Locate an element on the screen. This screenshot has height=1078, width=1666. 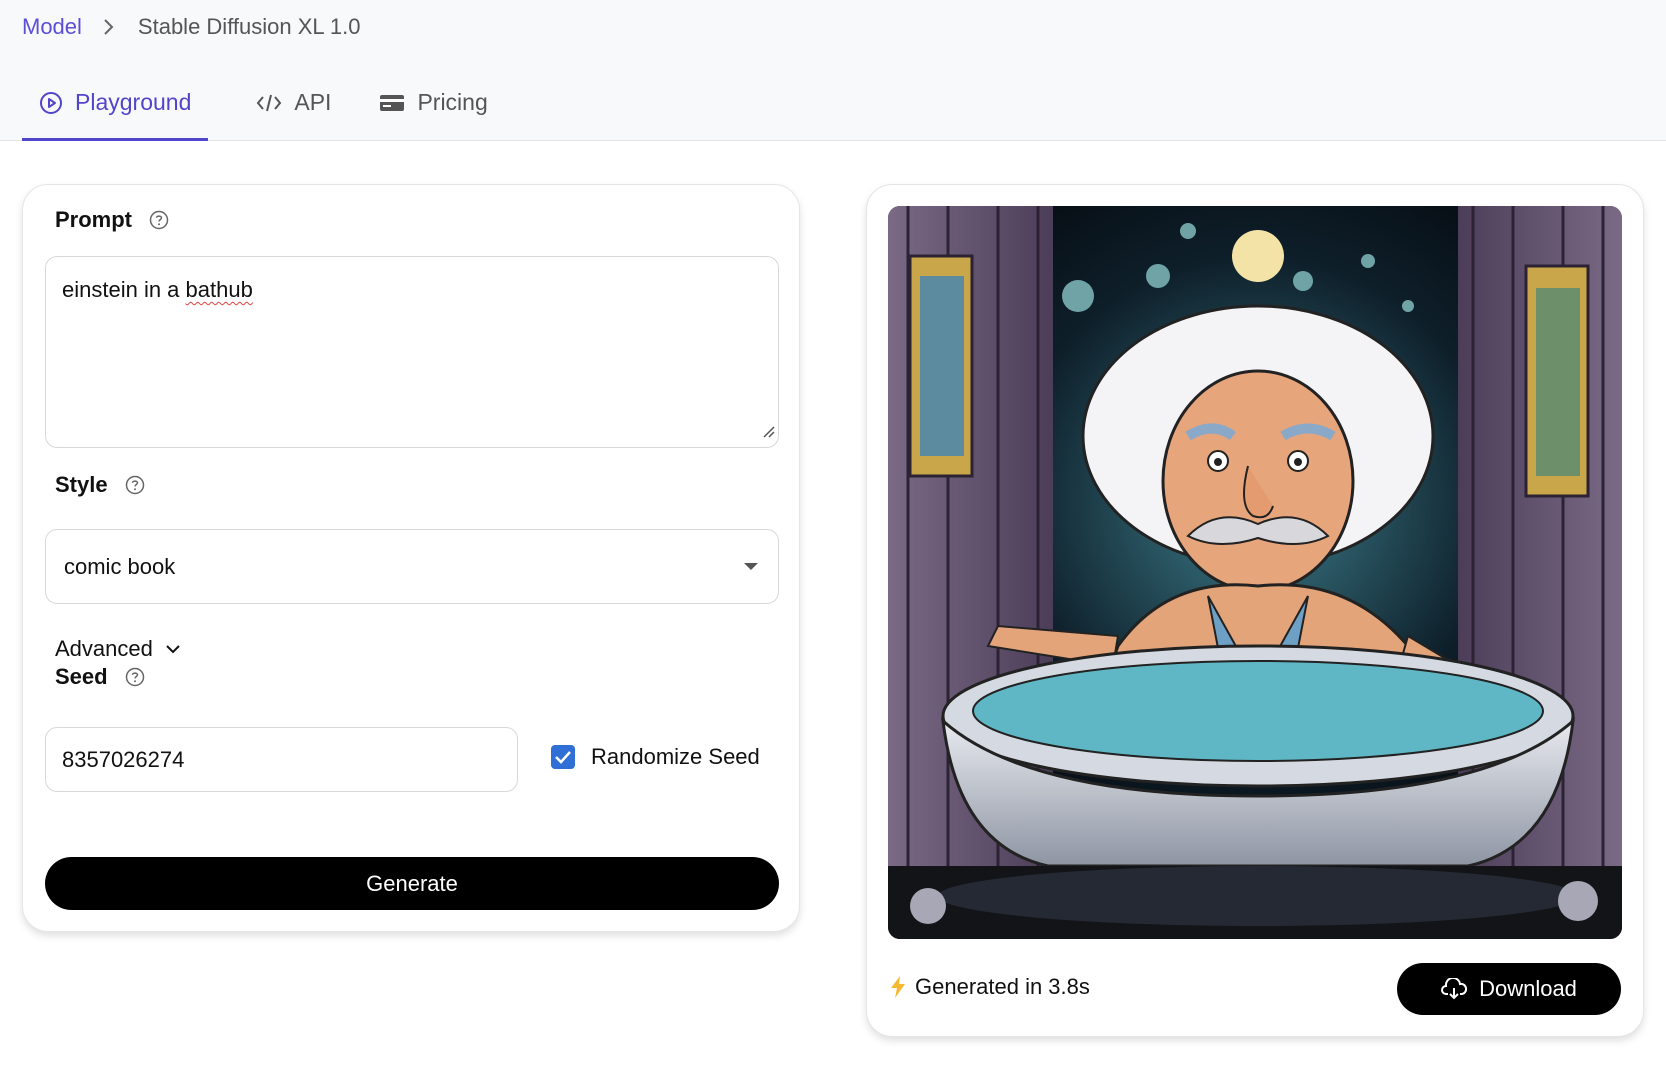
lightning-bolt-icon is located at coordinates (898, 987).